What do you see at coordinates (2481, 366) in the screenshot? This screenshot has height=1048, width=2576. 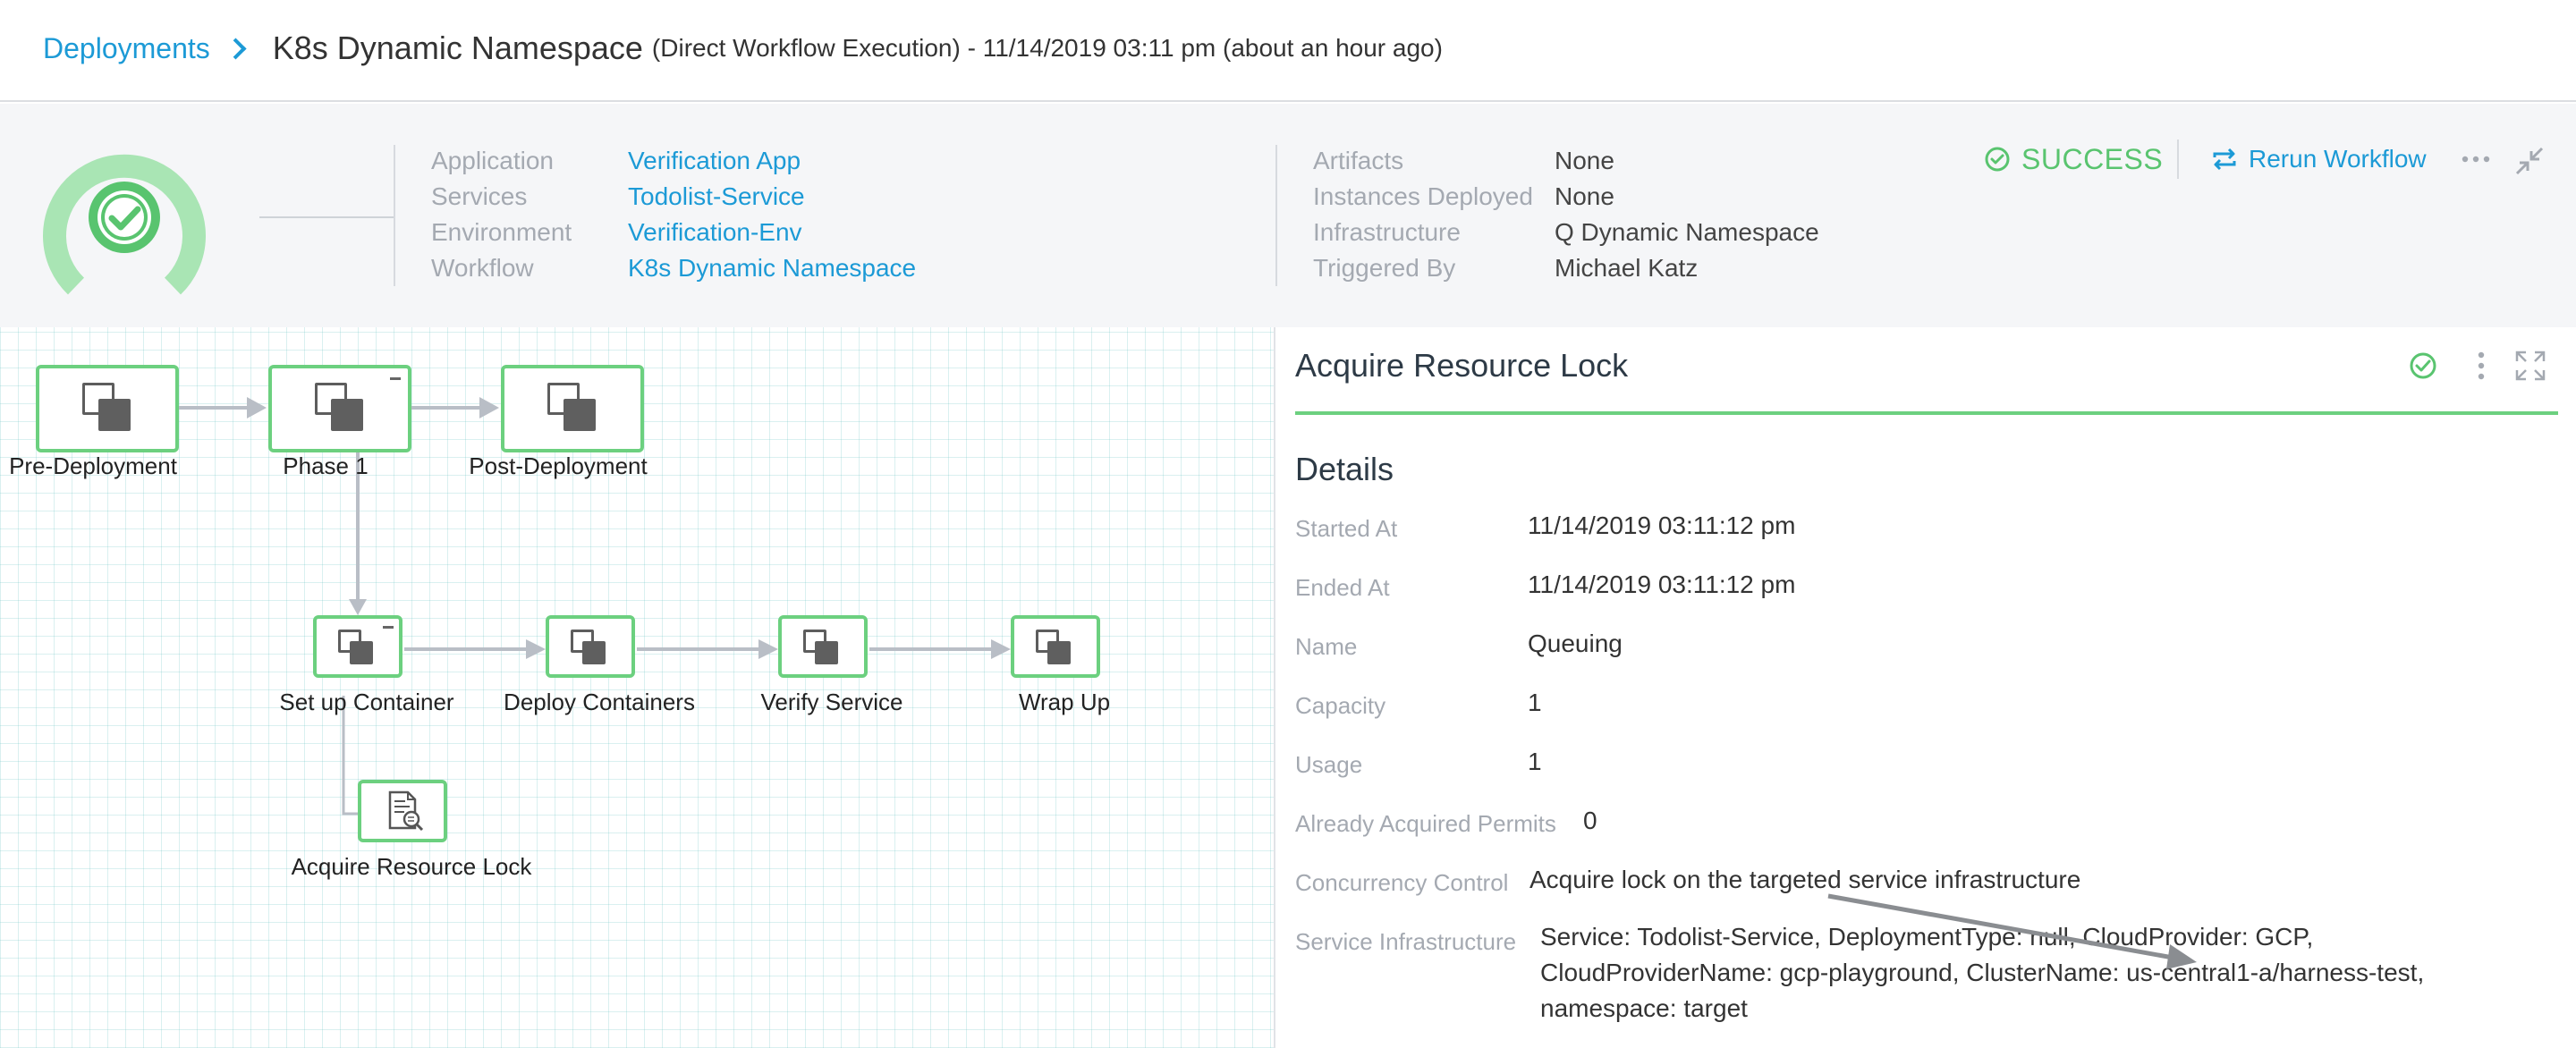 I see `more-vertical-icon` at bounding box center [2481, 366].